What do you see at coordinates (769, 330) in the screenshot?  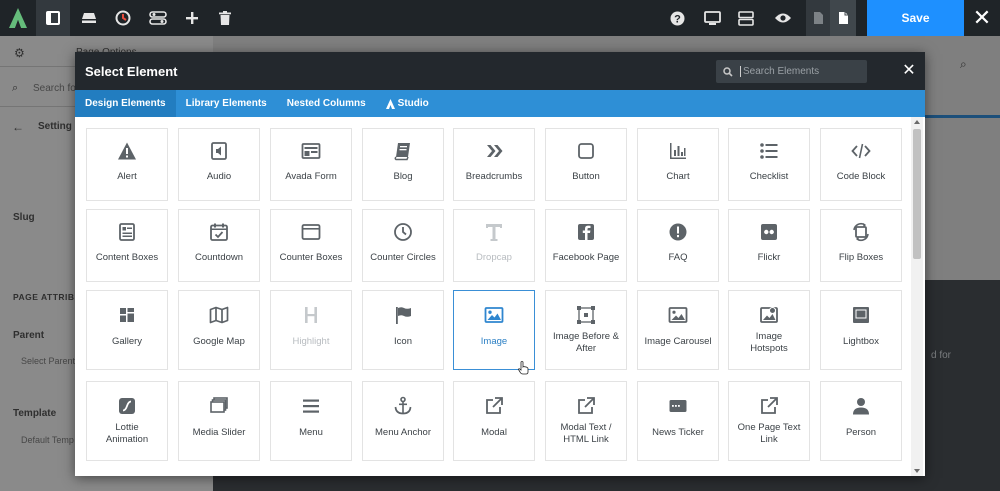 I see `element-tile-image-hotspots: Image Hotspots` at bounding box center [769, 330].